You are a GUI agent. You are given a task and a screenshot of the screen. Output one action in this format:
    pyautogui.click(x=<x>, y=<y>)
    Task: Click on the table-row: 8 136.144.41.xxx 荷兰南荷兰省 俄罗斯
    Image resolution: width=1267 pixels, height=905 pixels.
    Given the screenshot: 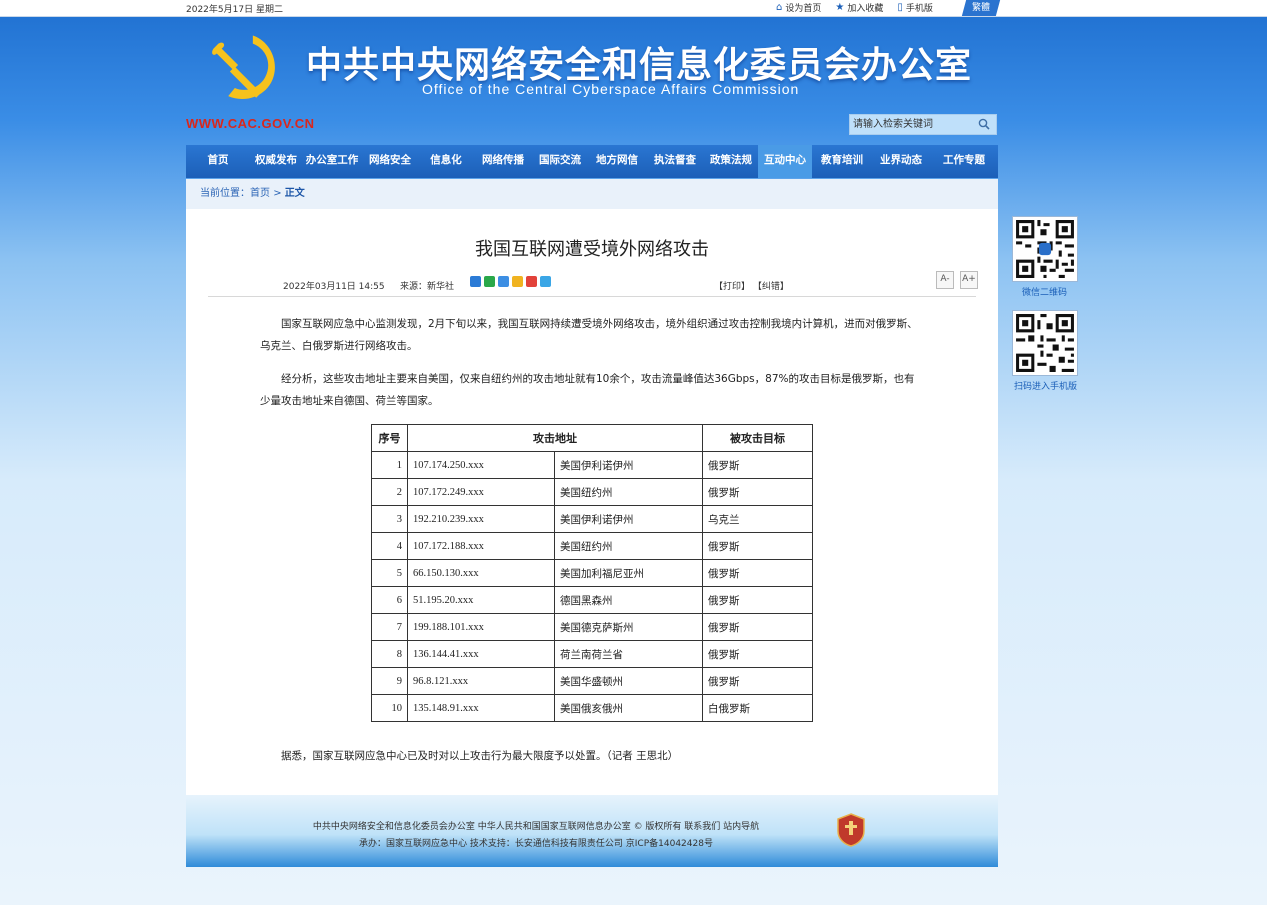 What is the action you would take?
    pyautogui.click(x=592, y=654)
    